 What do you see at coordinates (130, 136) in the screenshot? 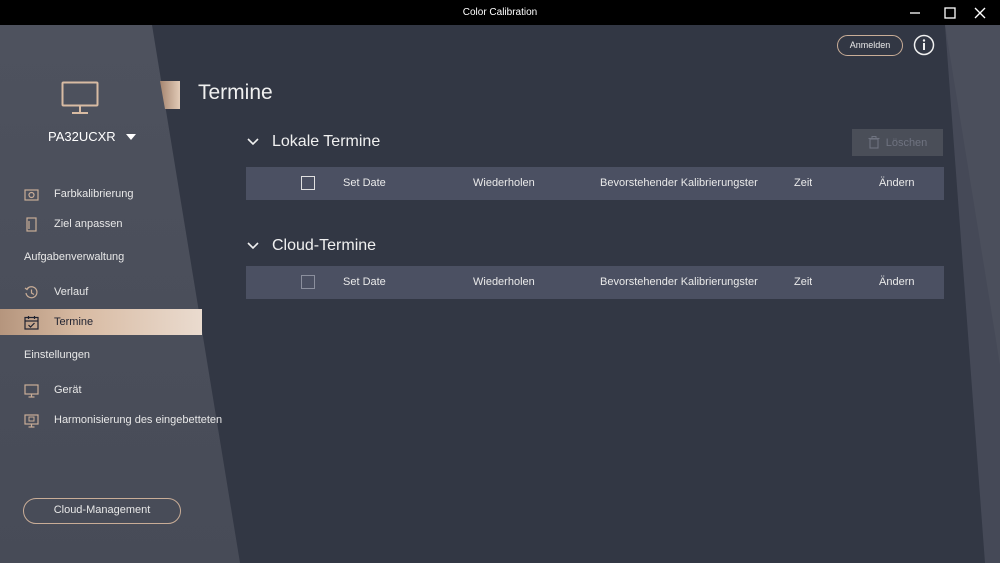
I see `caret-down-icon` at bounding box center [130, 136].